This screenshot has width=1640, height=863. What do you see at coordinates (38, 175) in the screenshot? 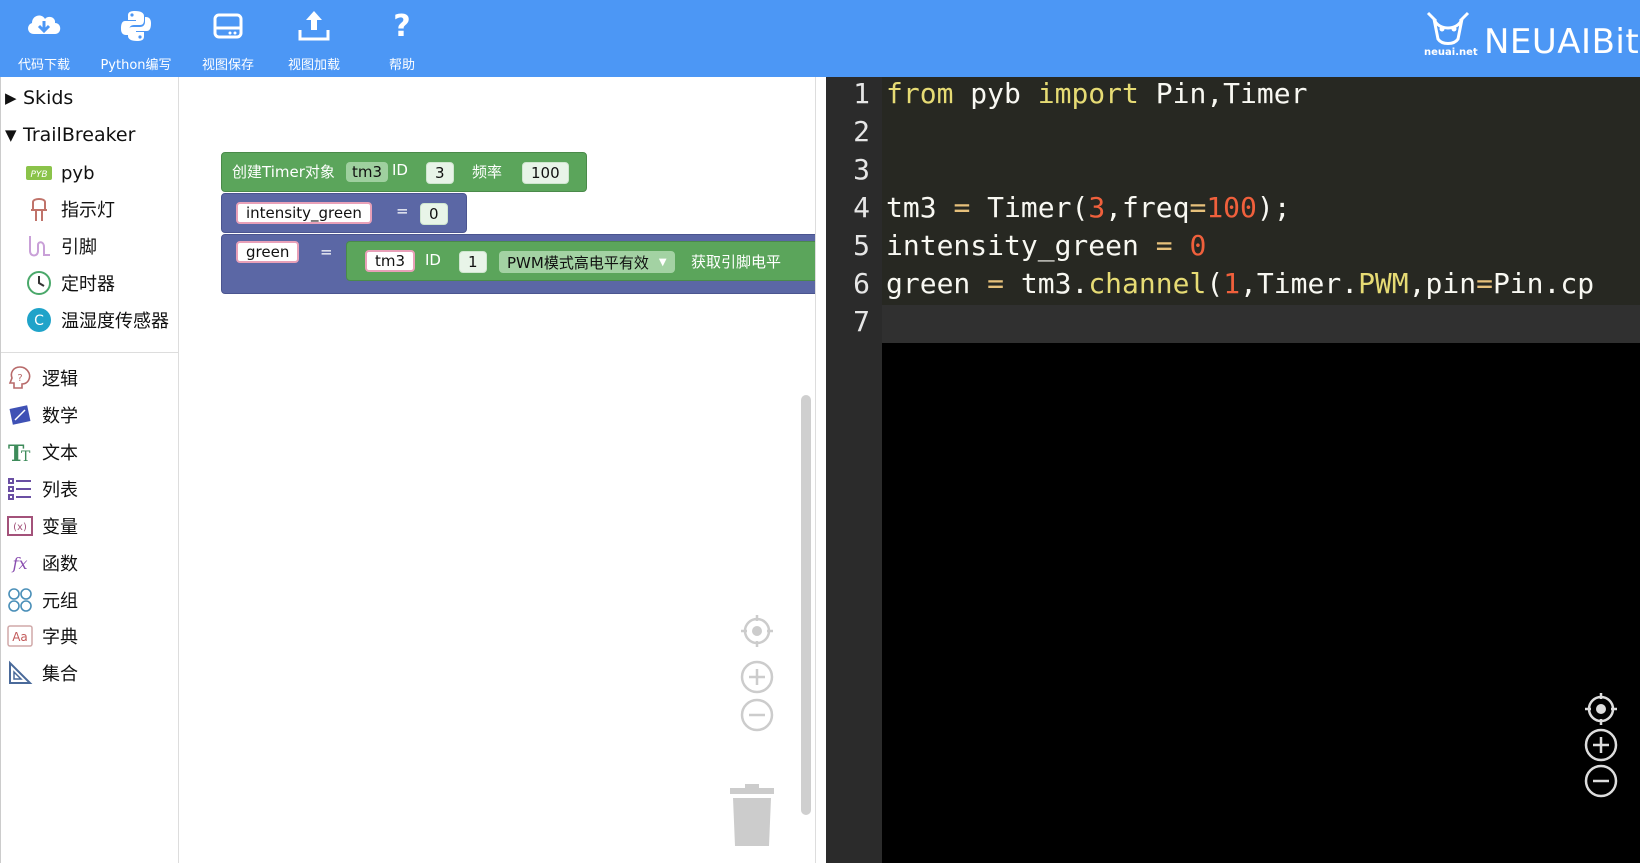
I see `svg-text: PYB` at bounding box center [38, 175].